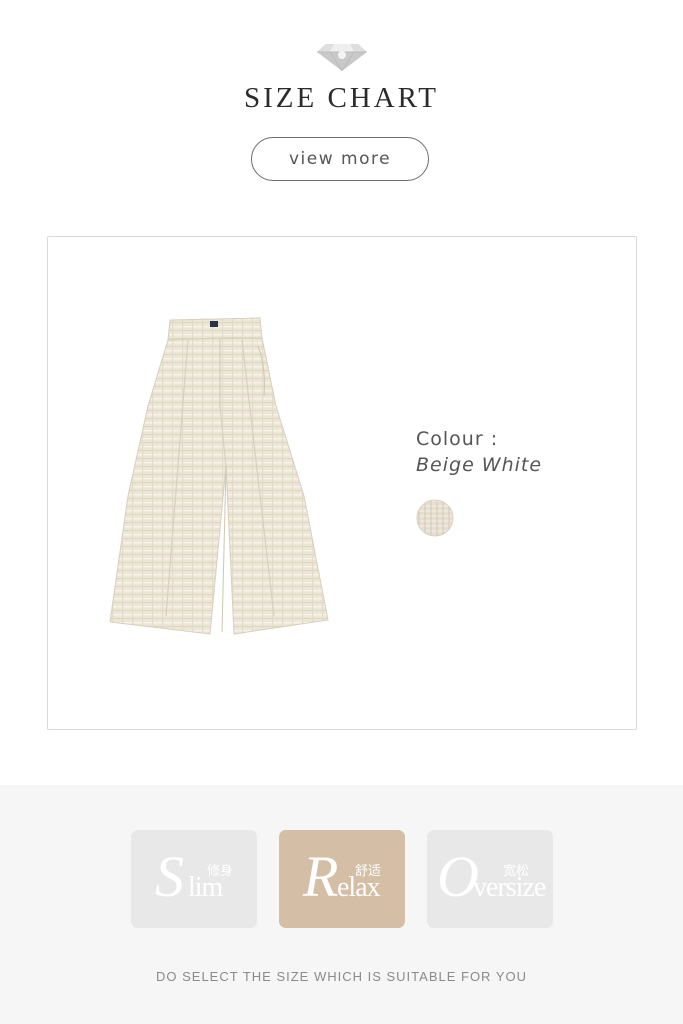 Image resolution: width=683 pixels, height=1024 pixels. Describe the element at coordinates (194, 879) in the screenshot. I see `fit-option-slim: S lim 修身` at that location.